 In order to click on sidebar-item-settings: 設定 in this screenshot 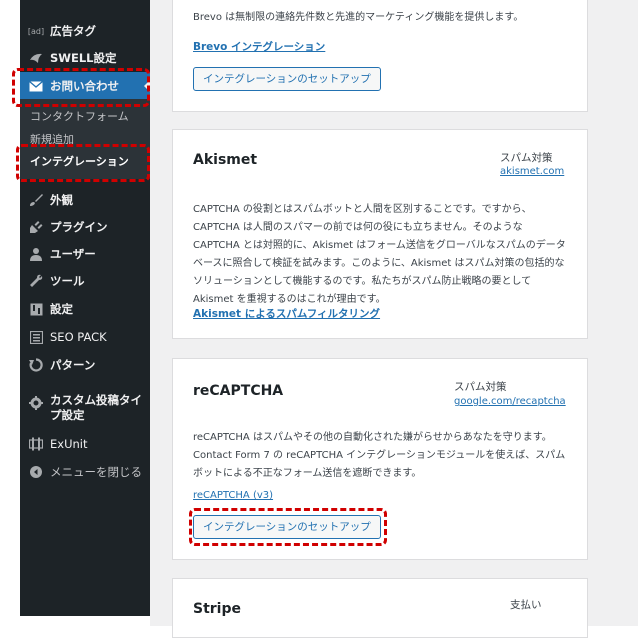, I will do `click(85, 309)`.